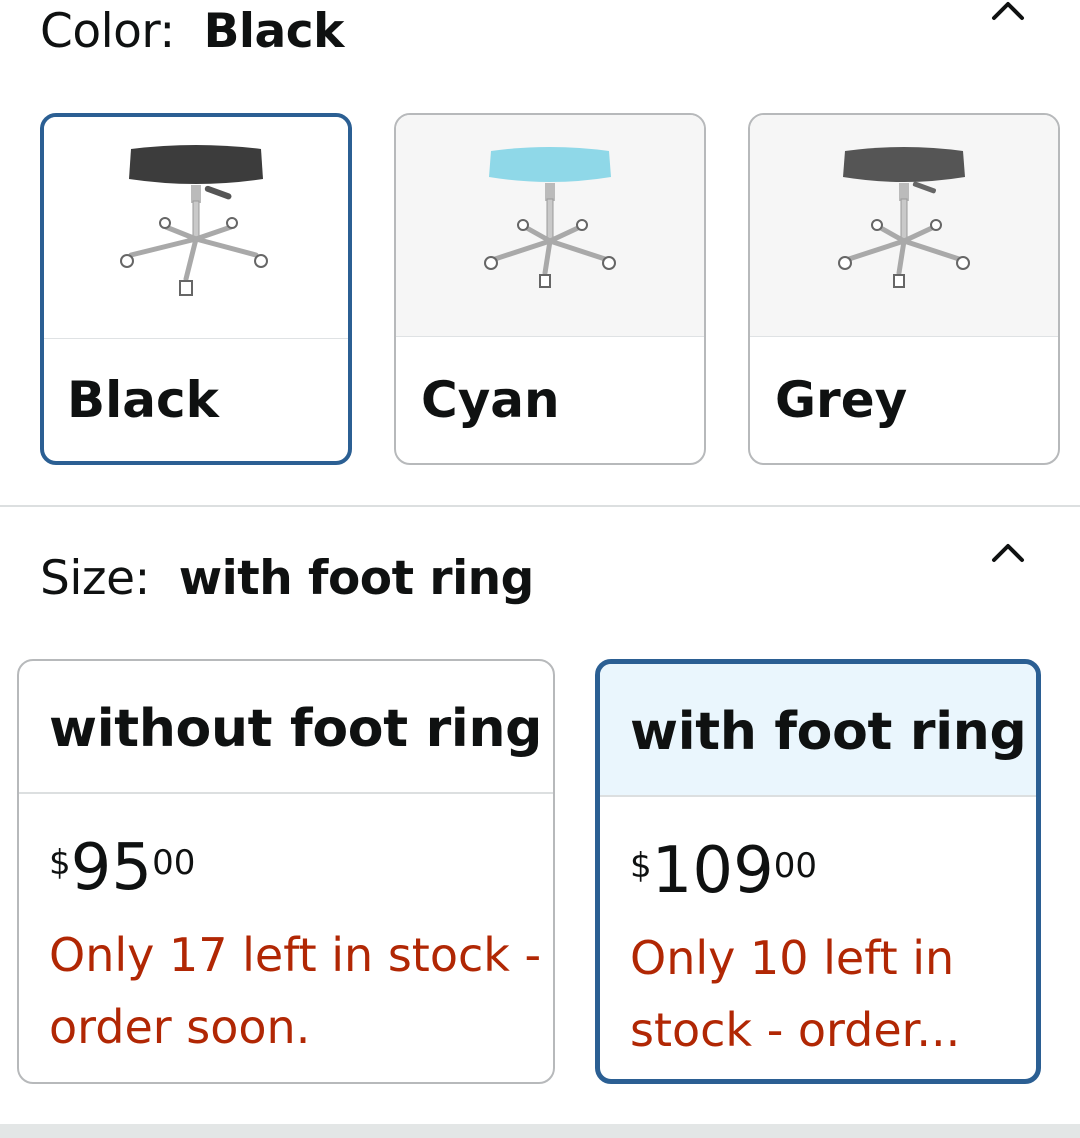  I want to click on size-option-header: without foot ring, so click(286, 727).